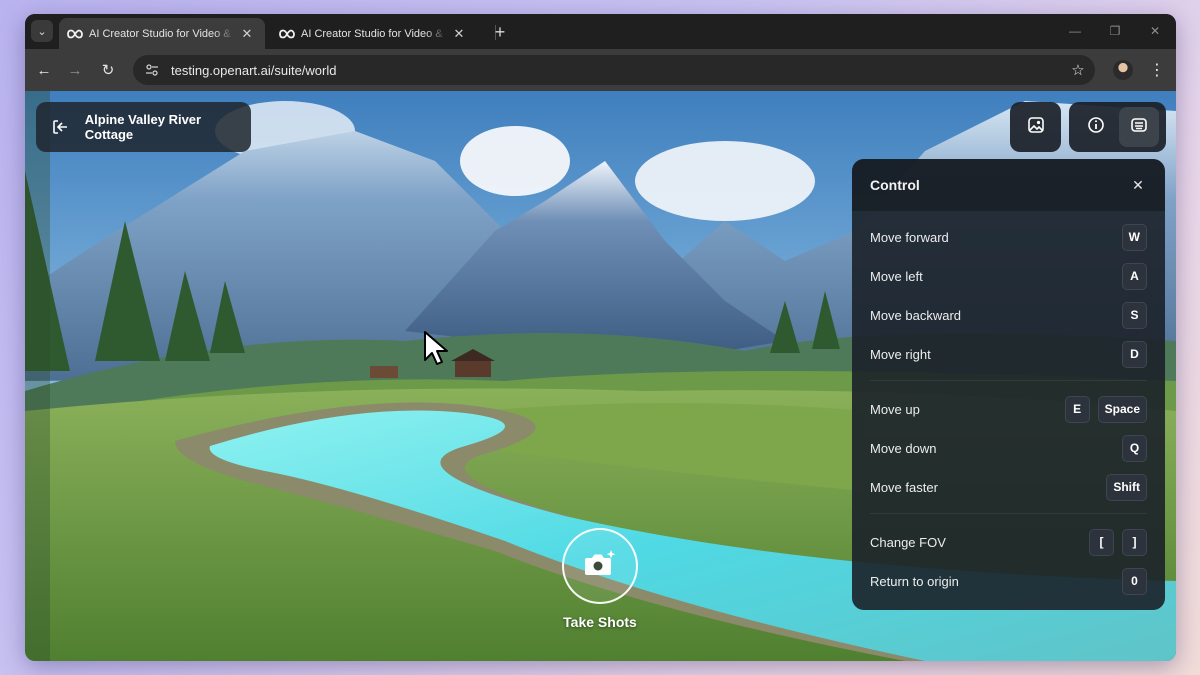 The width and height of the screenshot is (1200, 675). What do you see at coordinates (1008, 581) in the screenshot?
I see `control-row-return-origin: Return to origin 0` at bounding box center [1008, 581].